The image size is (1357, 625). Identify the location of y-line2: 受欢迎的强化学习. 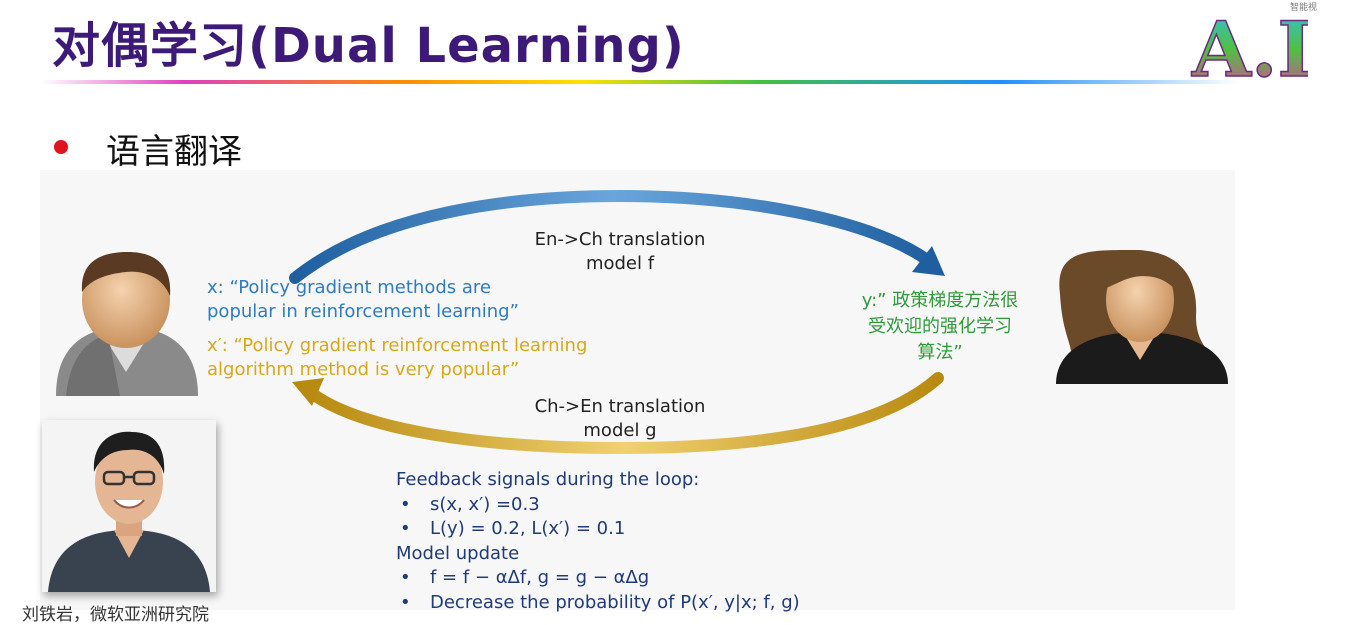
(940, 326).